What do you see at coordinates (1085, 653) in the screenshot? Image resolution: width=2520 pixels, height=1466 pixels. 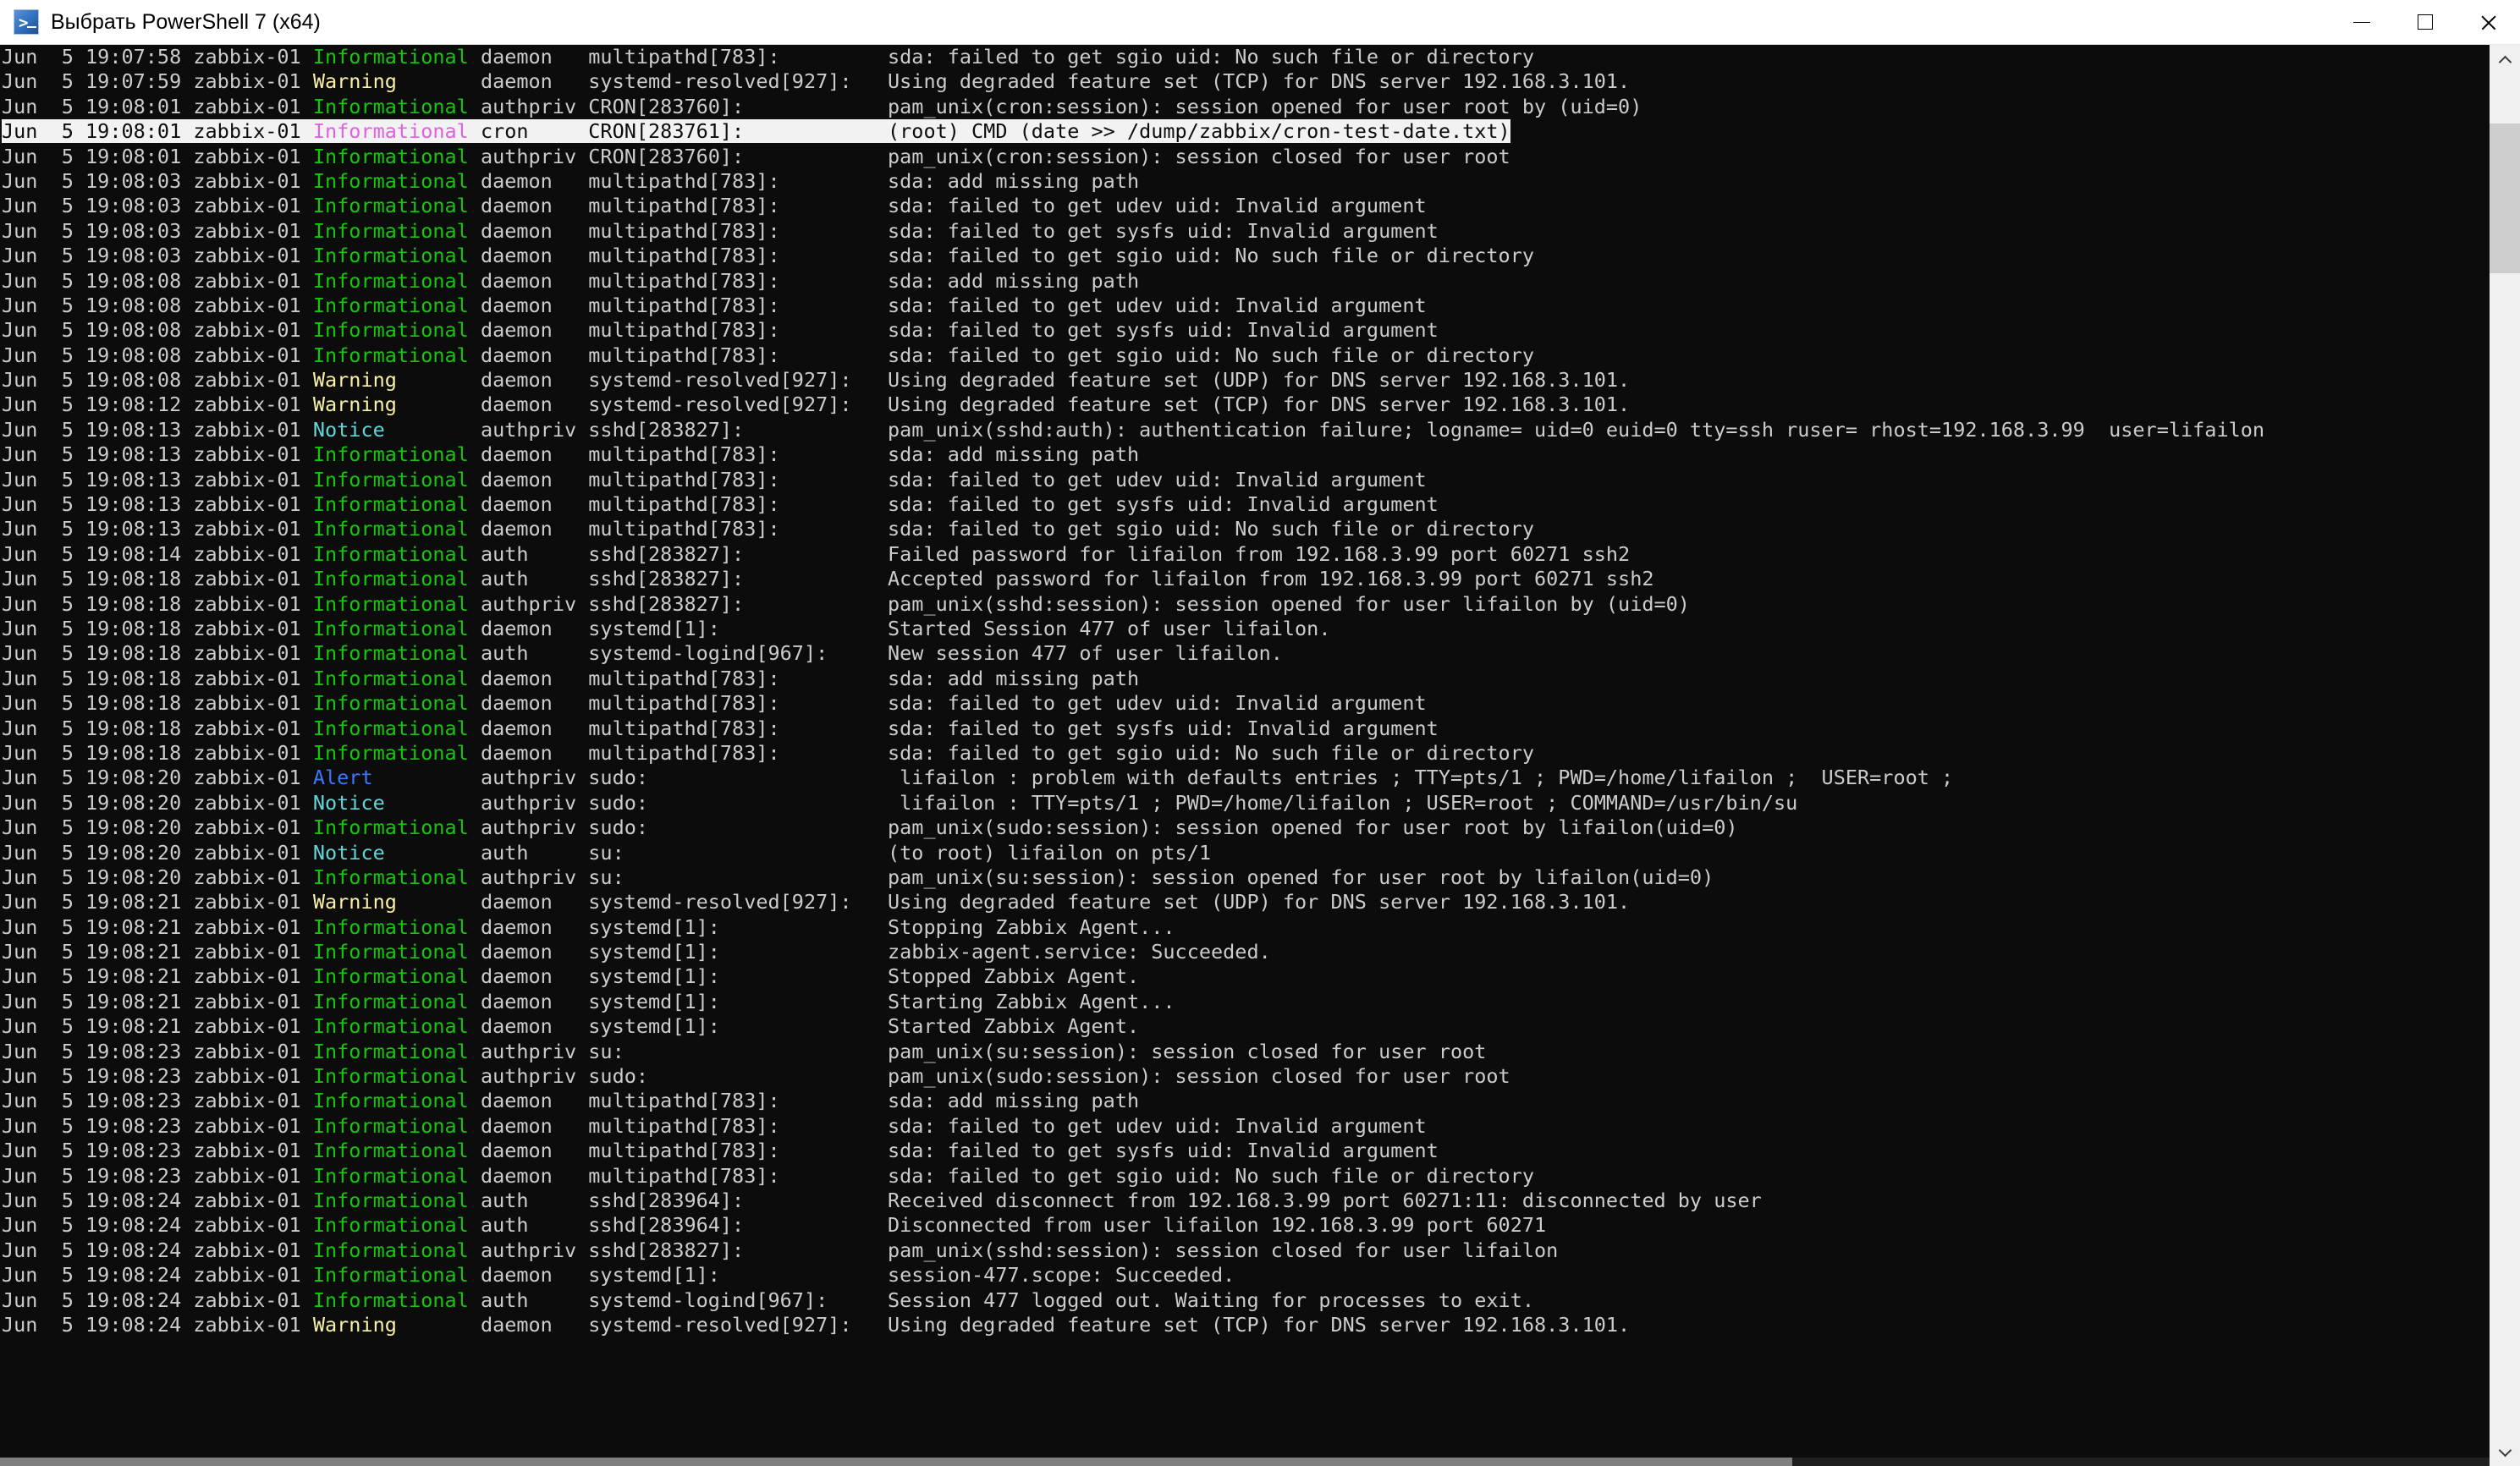 I see `log-message: New session 477 of user lifailon.` at bounding box center [1085, 653].